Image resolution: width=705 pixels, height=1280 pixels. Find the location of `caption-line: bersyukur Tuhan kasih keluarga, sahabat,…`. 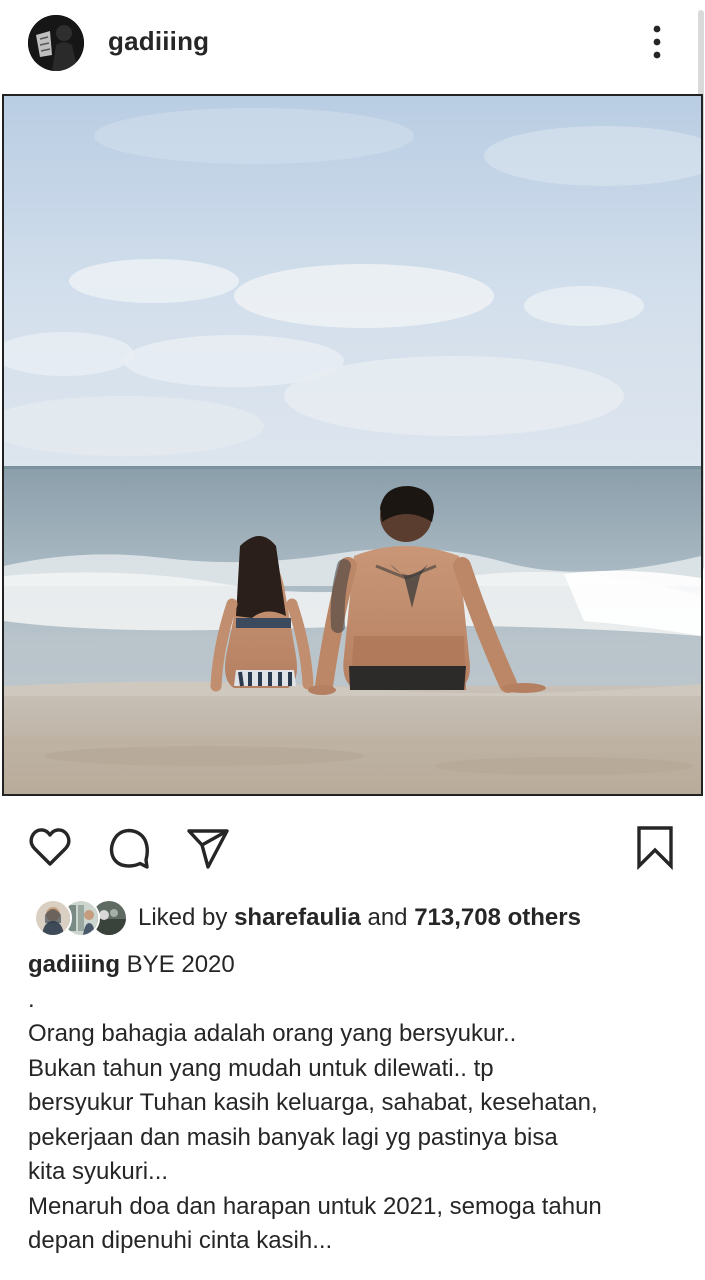

caption-line: bersyukur Tuhan kasih keluarga, sahabat,… is located at coordinates (313, 1102).